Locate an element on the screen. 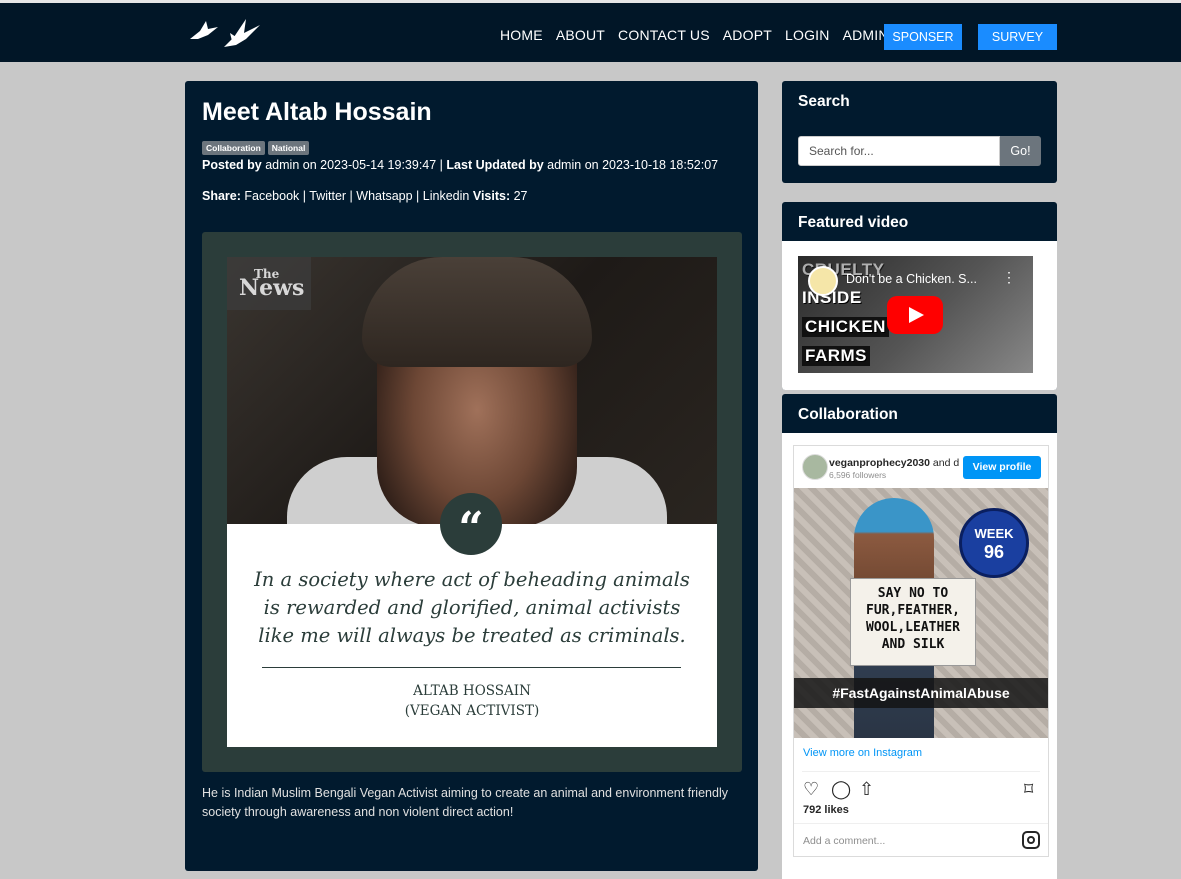 The height and width of the screenshot is (879, 1181). sponser-button: SPONSER is located at coordinates (923, 37).